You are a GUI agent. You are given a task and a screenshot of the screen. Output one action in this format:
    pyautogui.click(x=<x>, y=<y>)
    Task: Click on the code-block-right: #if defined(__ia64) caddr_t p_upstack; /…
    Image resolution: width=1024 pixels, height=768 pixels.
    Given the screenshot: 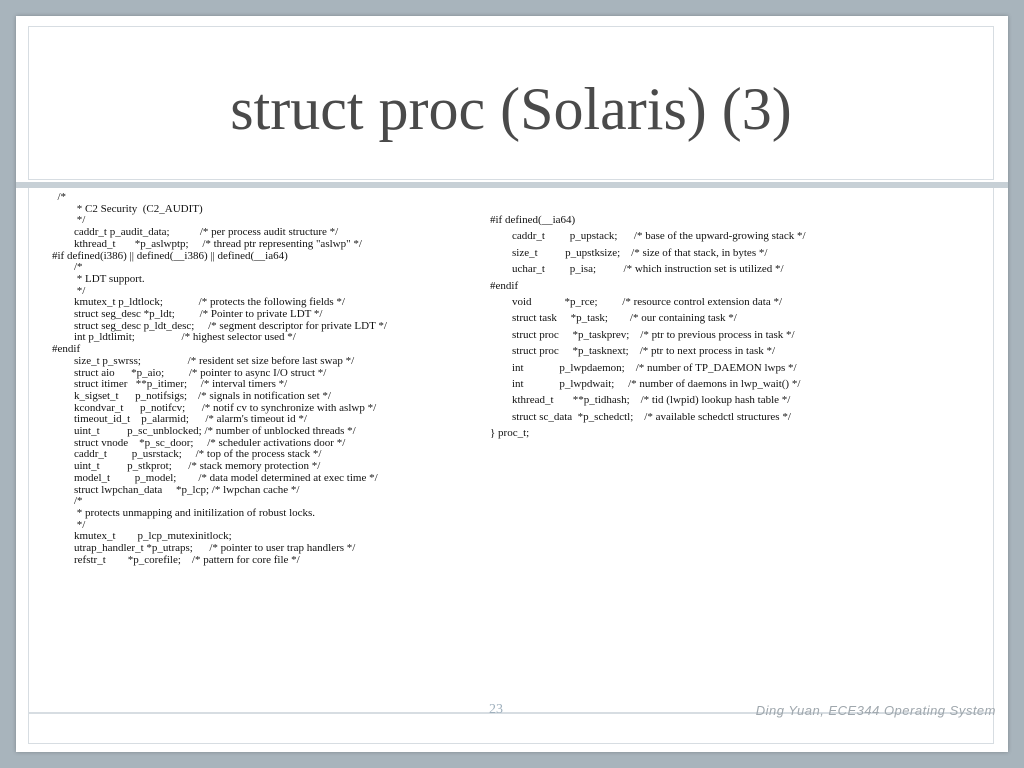 What is the action you would take?
    pyautogui.click(x=648, y=327)
    